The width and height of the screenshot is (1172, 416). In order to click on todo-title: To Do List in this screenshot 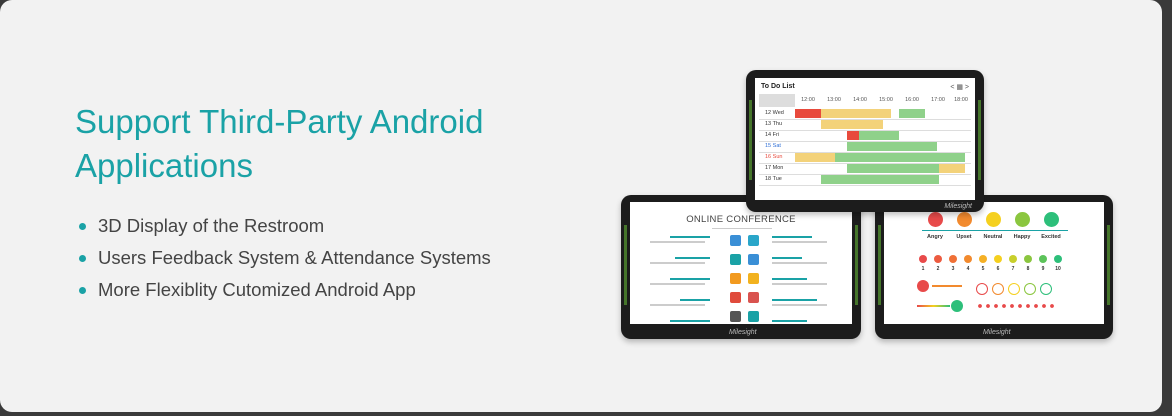, I will do `click(778, 86)`.